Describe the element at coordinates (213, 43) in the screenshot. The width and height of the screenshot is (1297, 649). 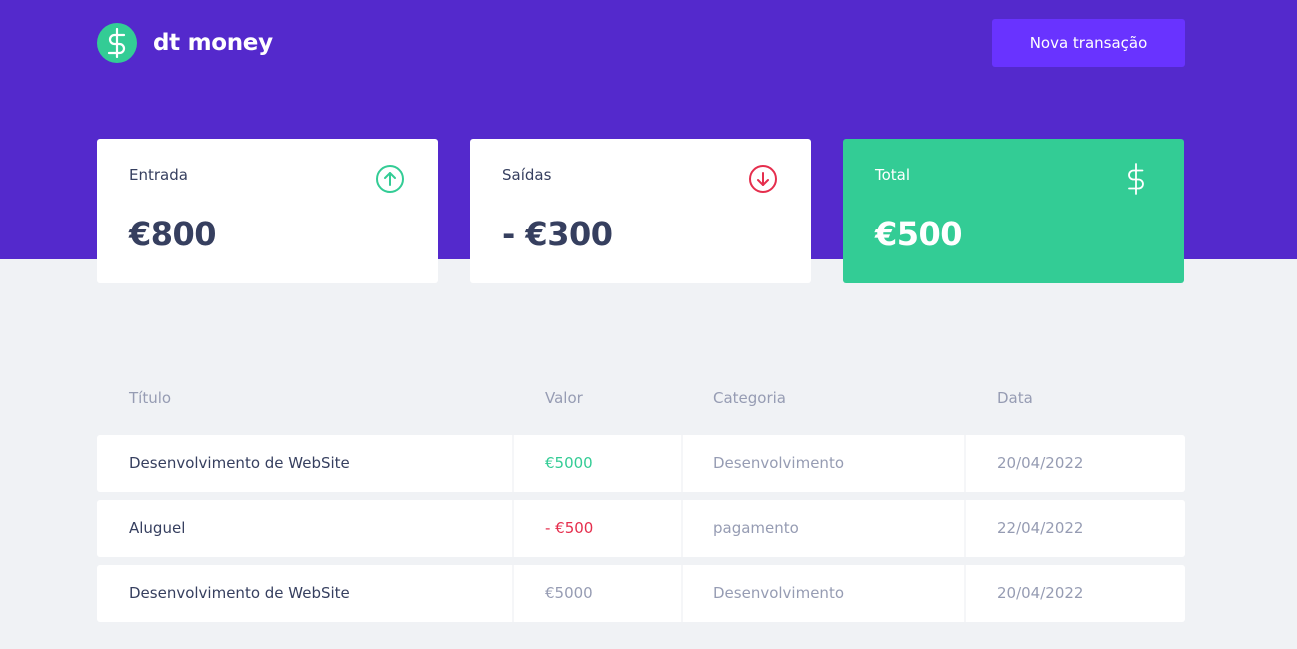
I see `logo-text: dt money` at that location.